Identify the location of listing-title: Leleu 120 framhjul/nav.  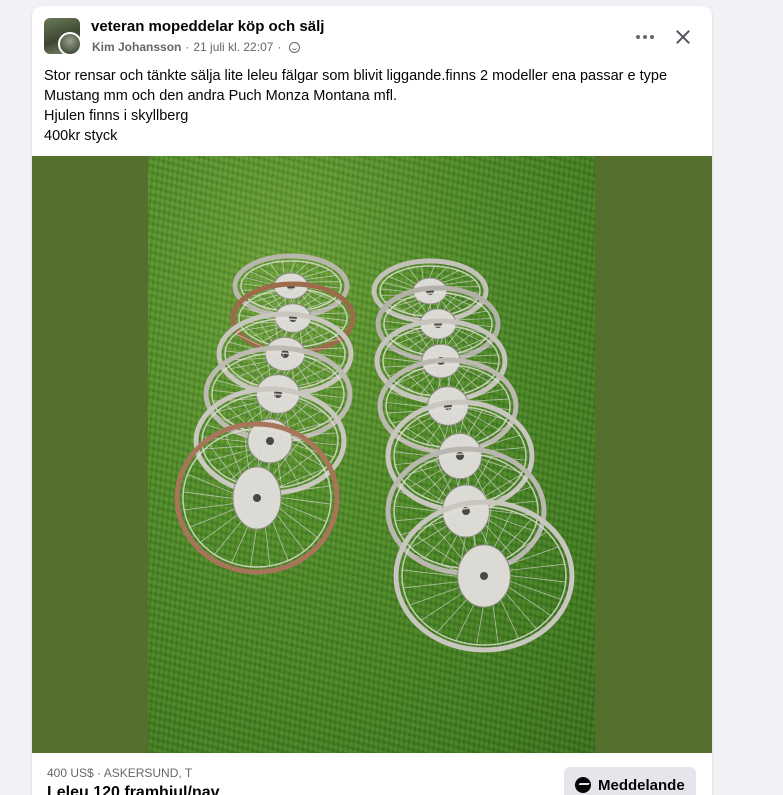
(133, 789).